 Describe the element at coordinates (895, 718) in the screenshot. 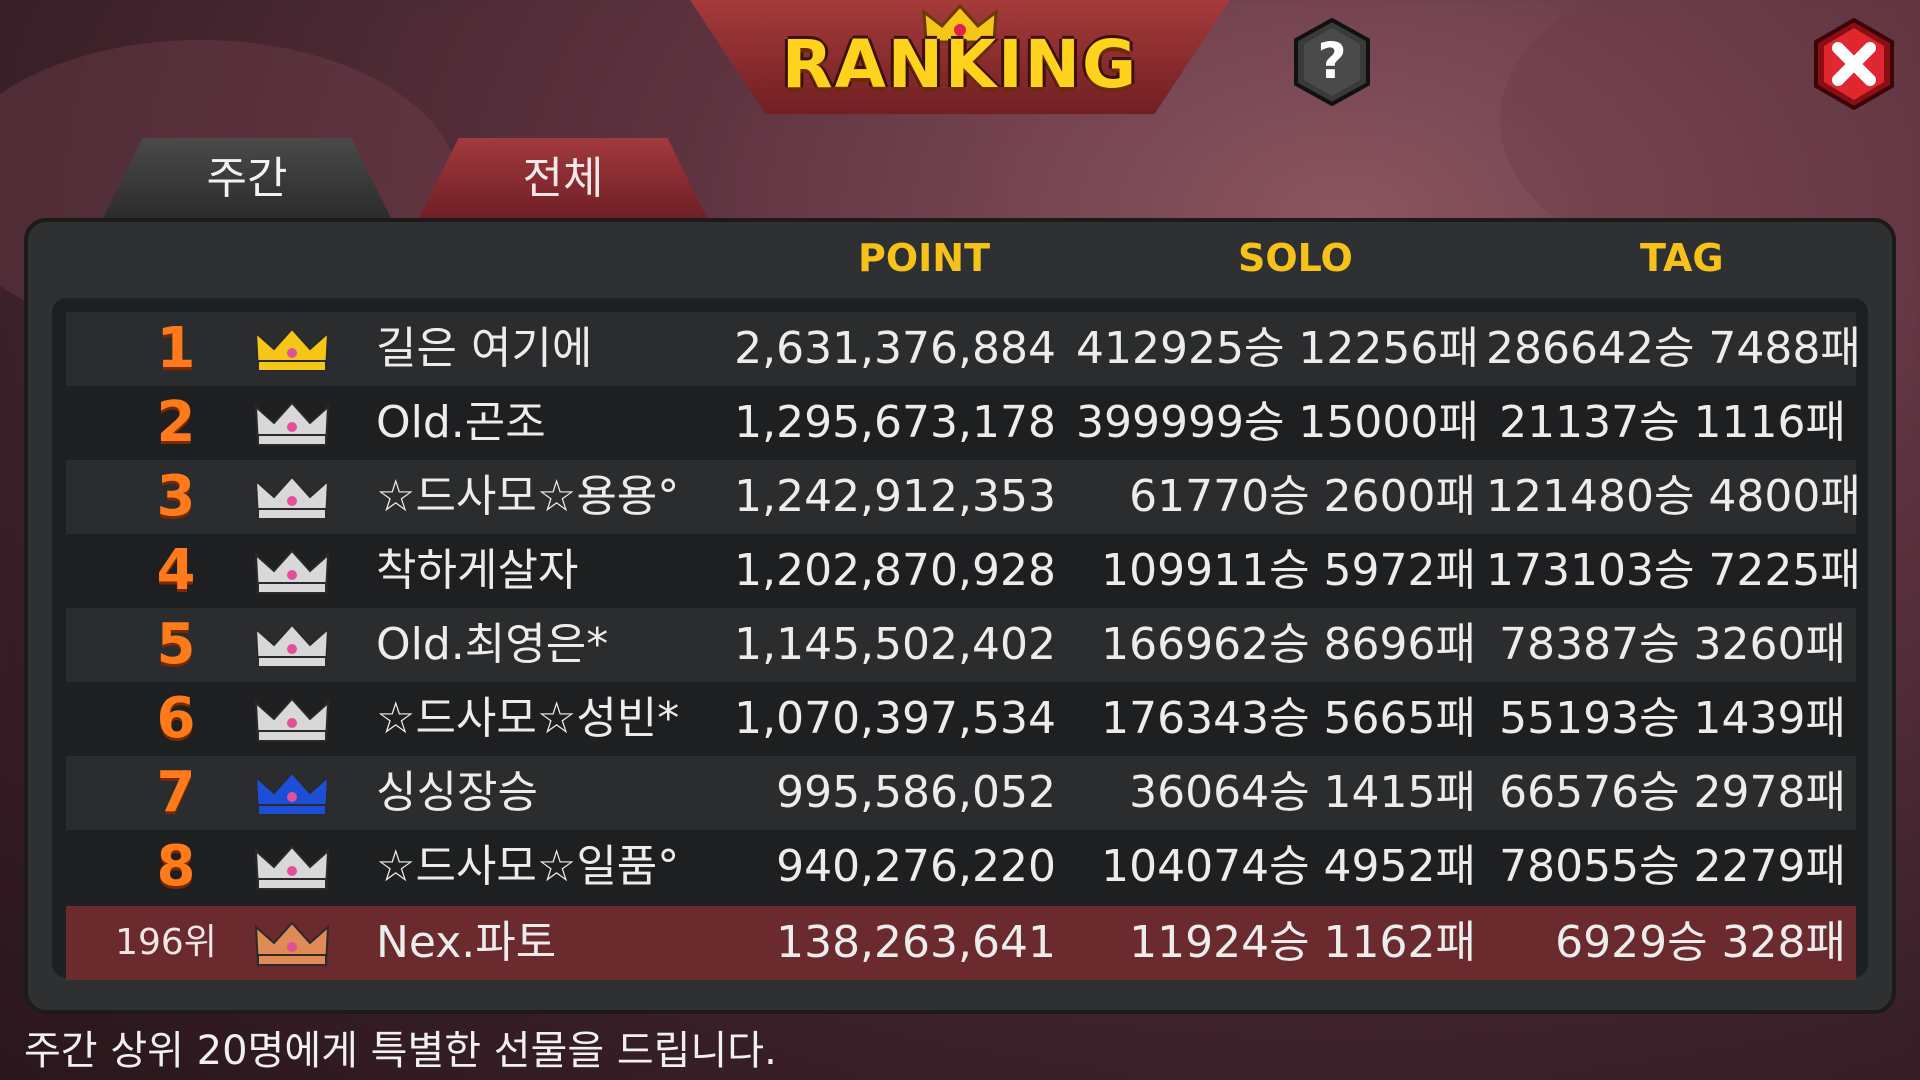

I see `point-value: 1,070,397,534` at that location.